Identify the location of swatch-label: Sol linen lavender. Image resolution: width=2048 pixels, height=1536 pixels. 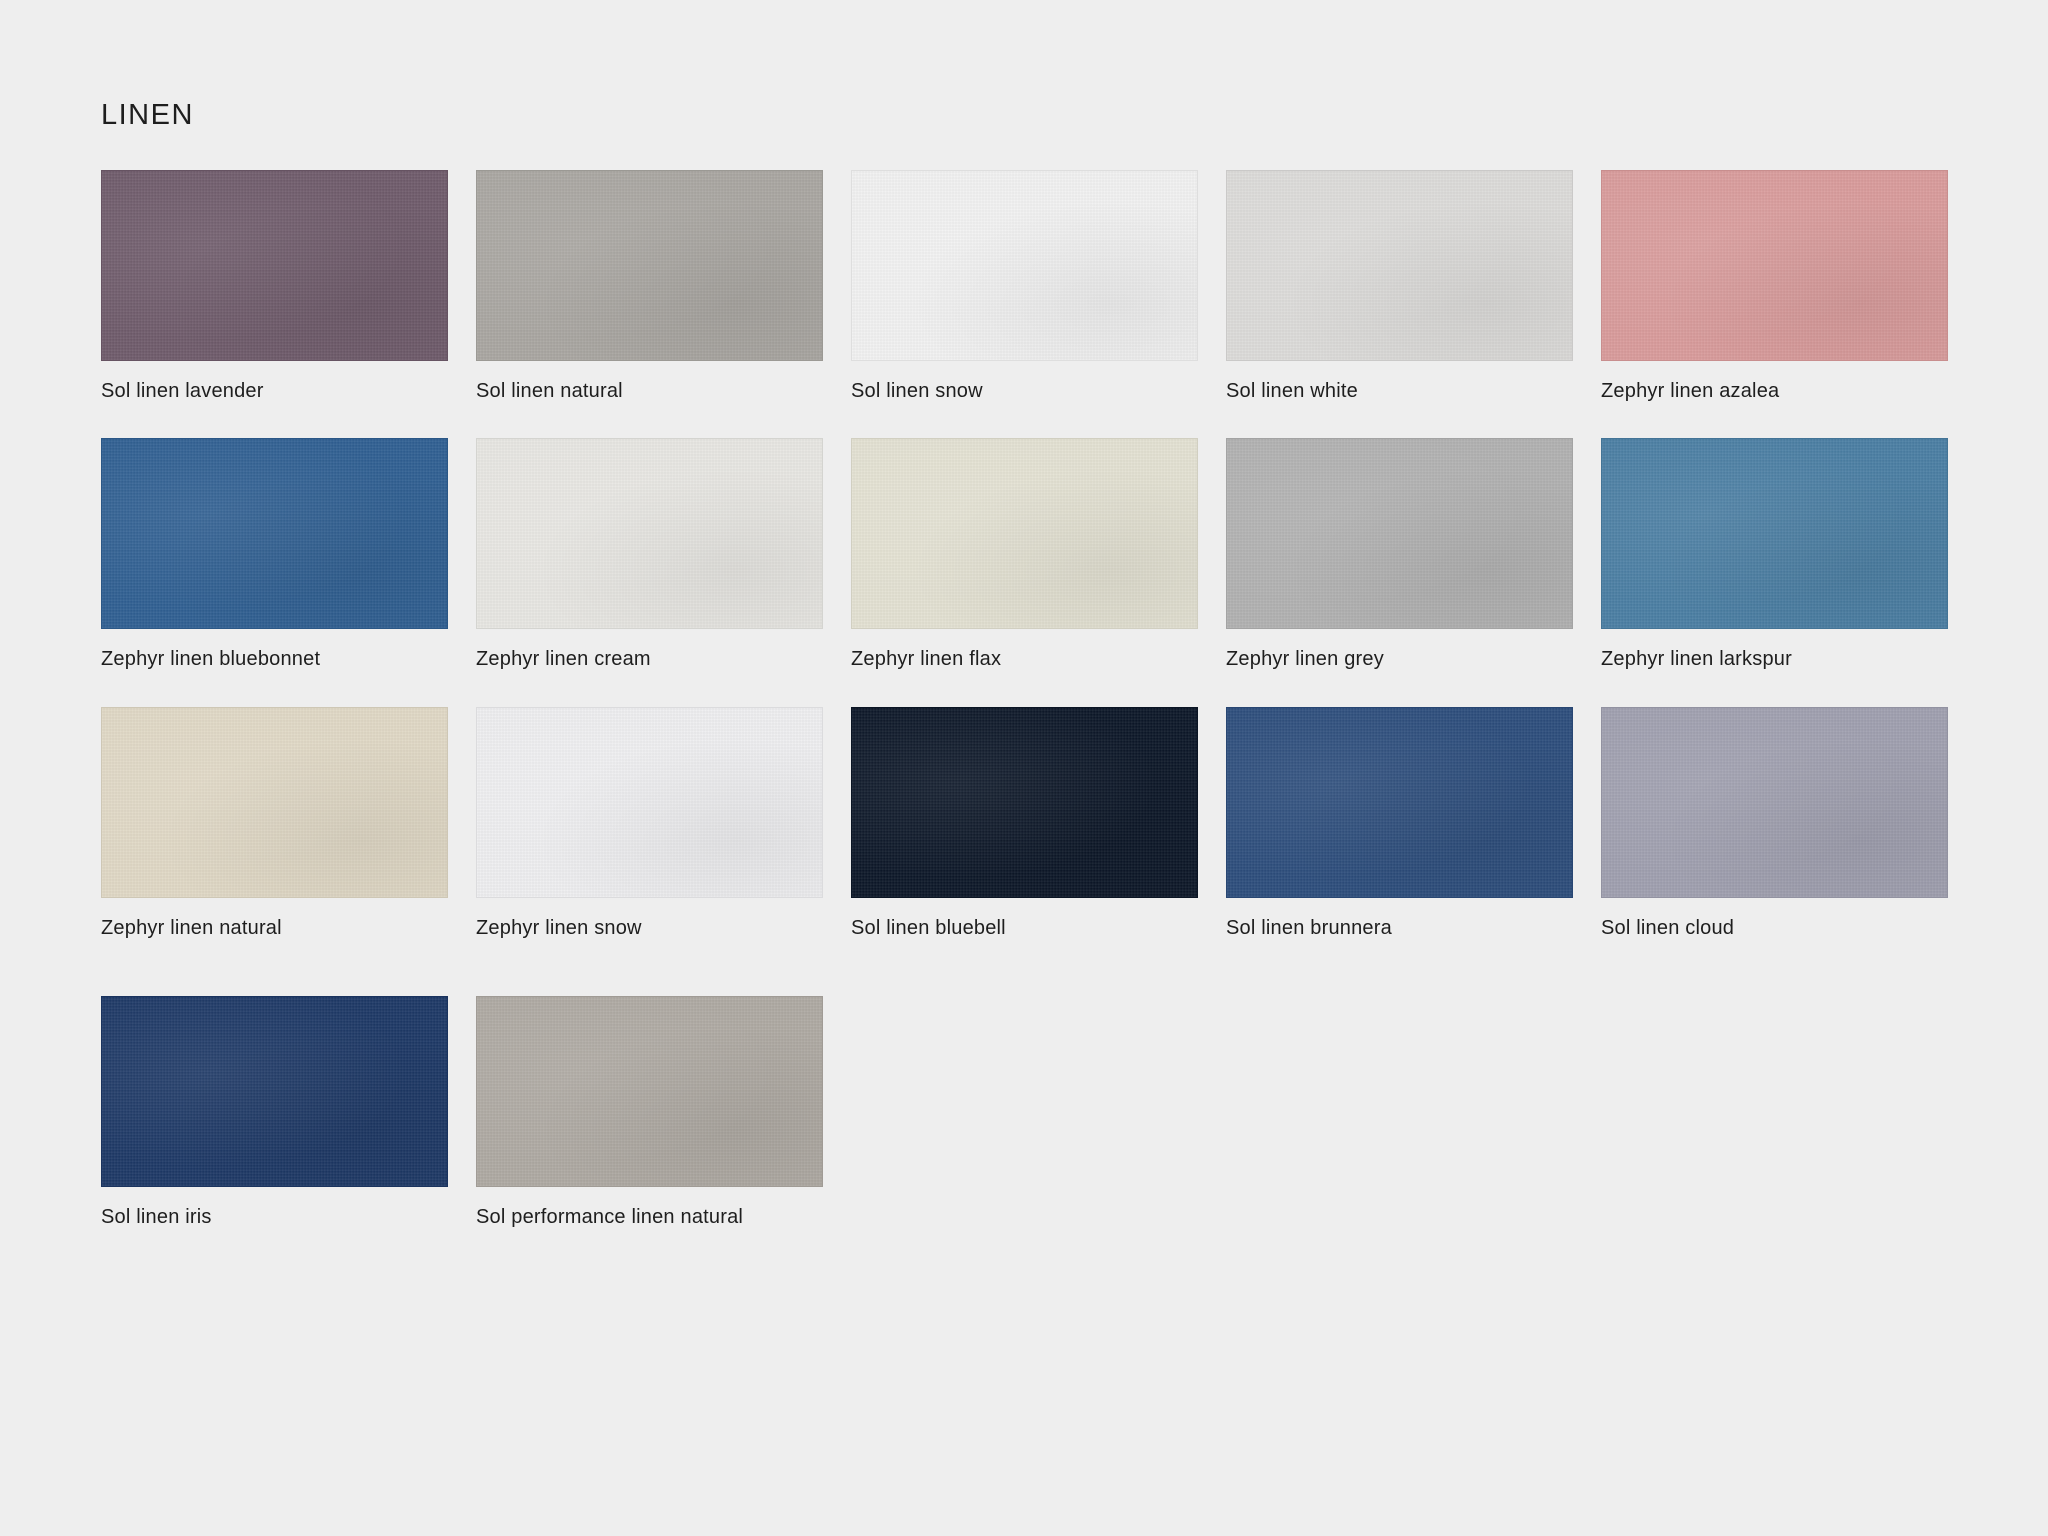
(182, 391).